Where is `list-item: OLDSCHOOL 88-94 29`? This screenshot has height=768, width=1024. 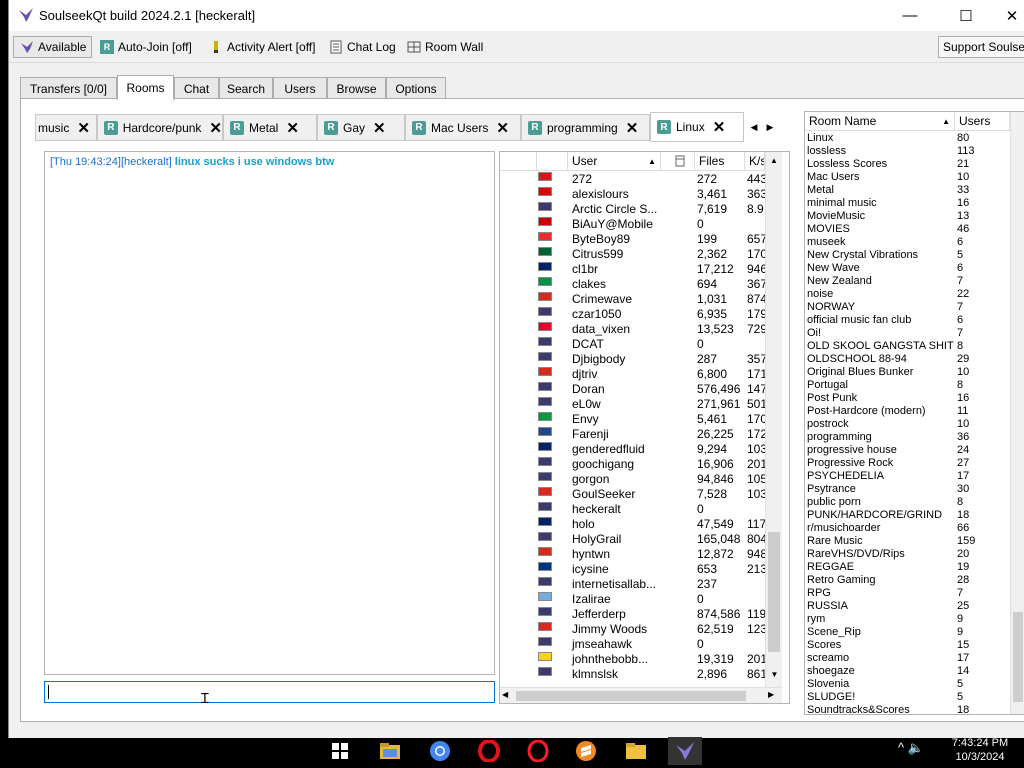 list-item: OLDSCHOOL 88-94 29 is located at coordinates (907, 359).